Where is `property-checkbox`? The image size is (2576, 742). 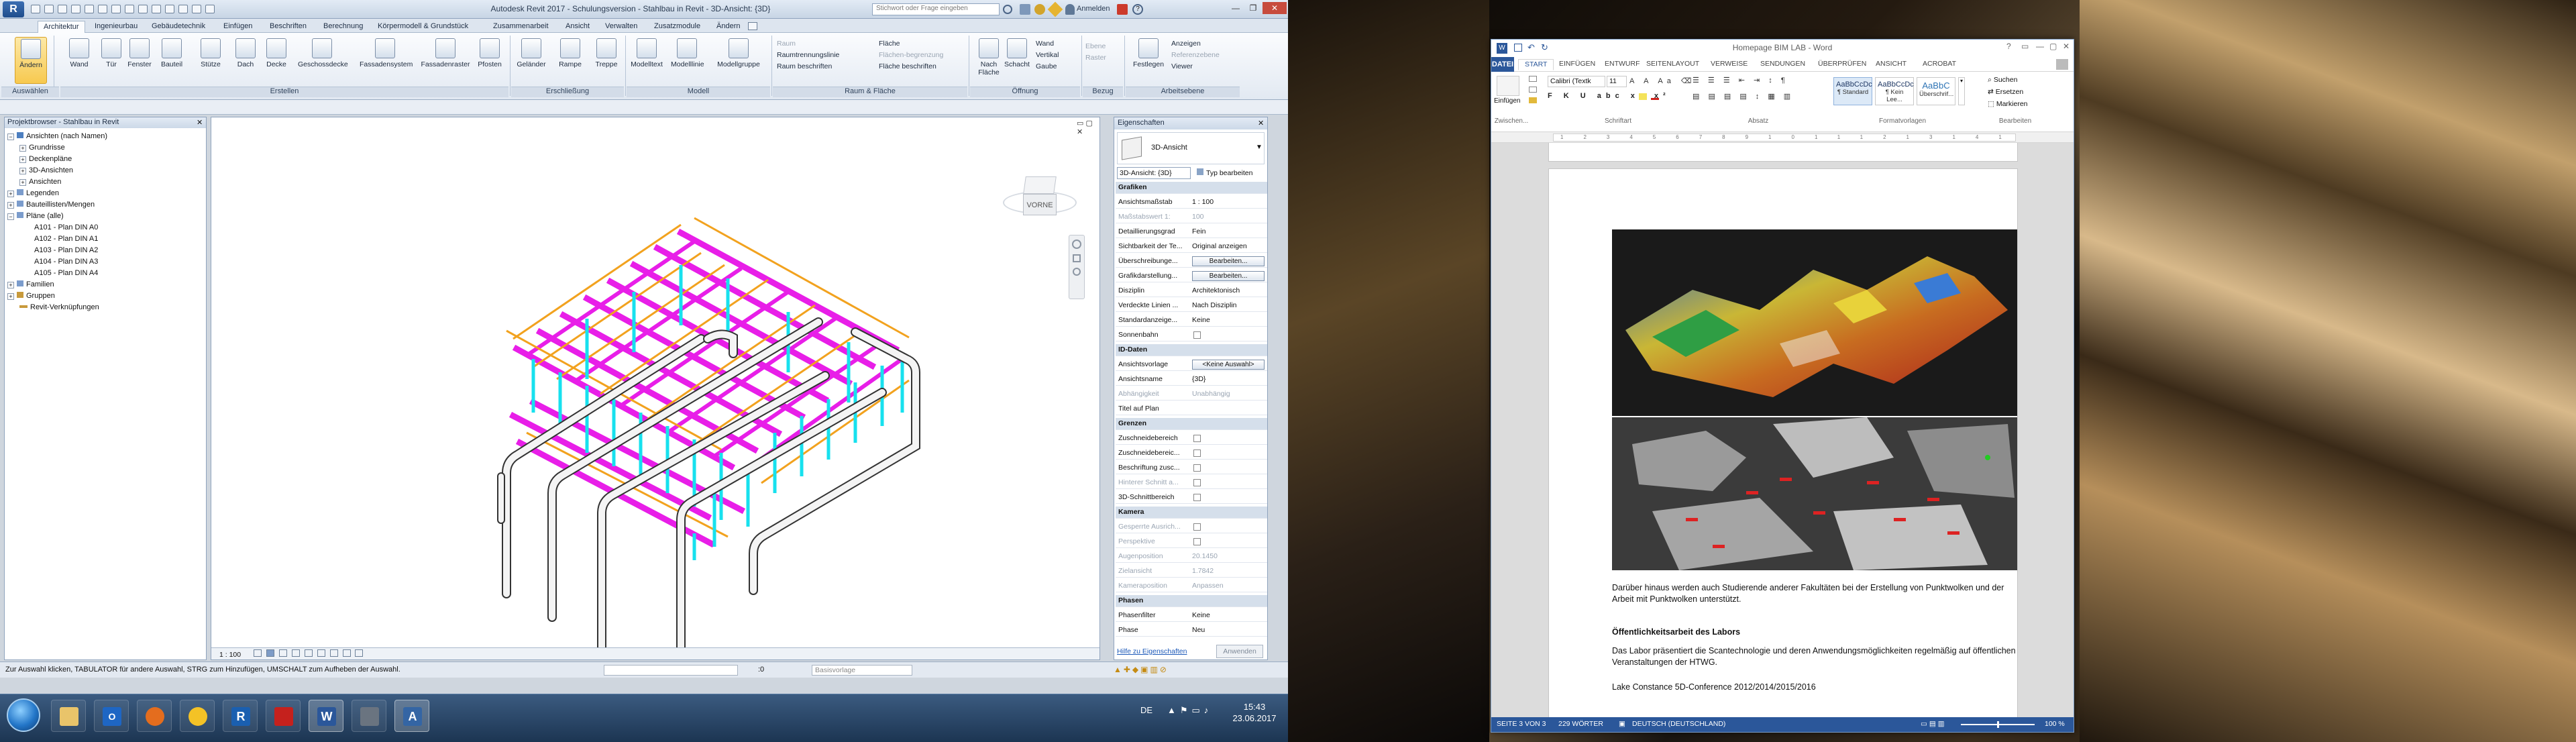 property-checkbox is located at coordinates (1197, 541).